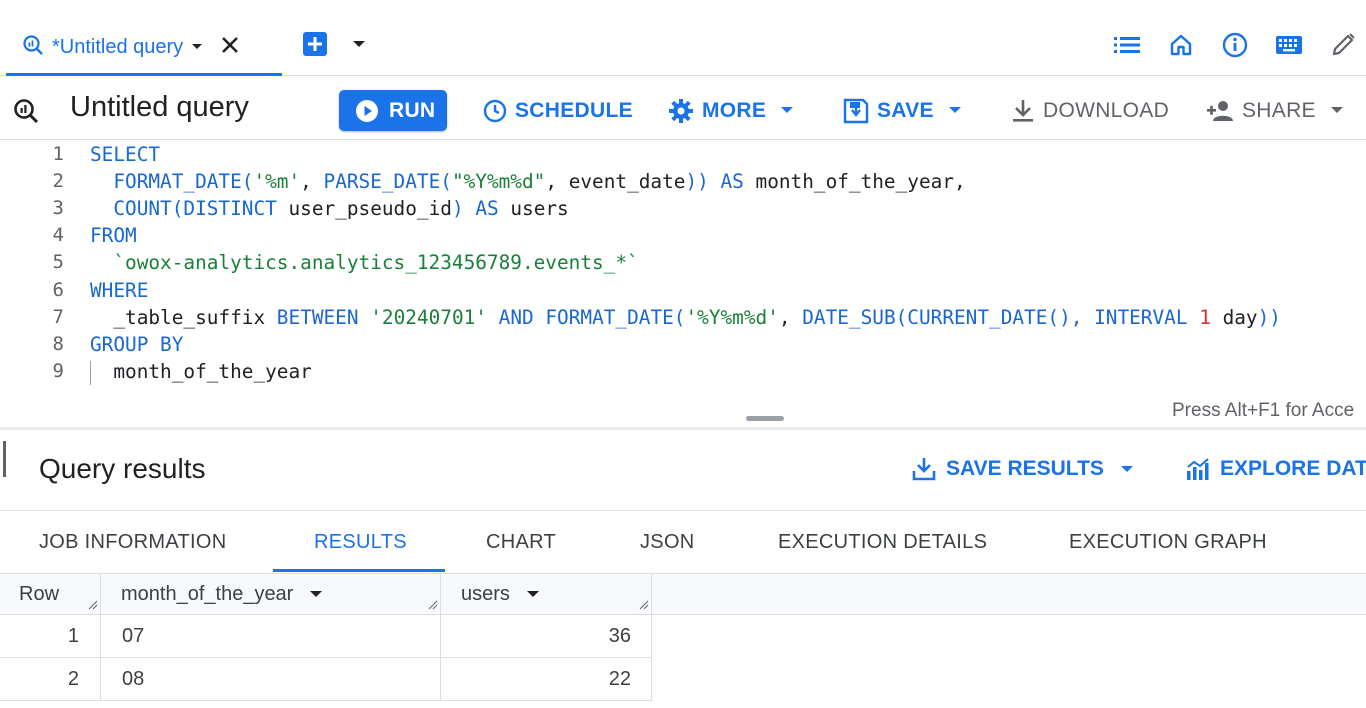 The image size is (1366, 708). Describe the element at coordinates (428, 317) in the screenshot. I see `sql-string: '20240701'` at that location.